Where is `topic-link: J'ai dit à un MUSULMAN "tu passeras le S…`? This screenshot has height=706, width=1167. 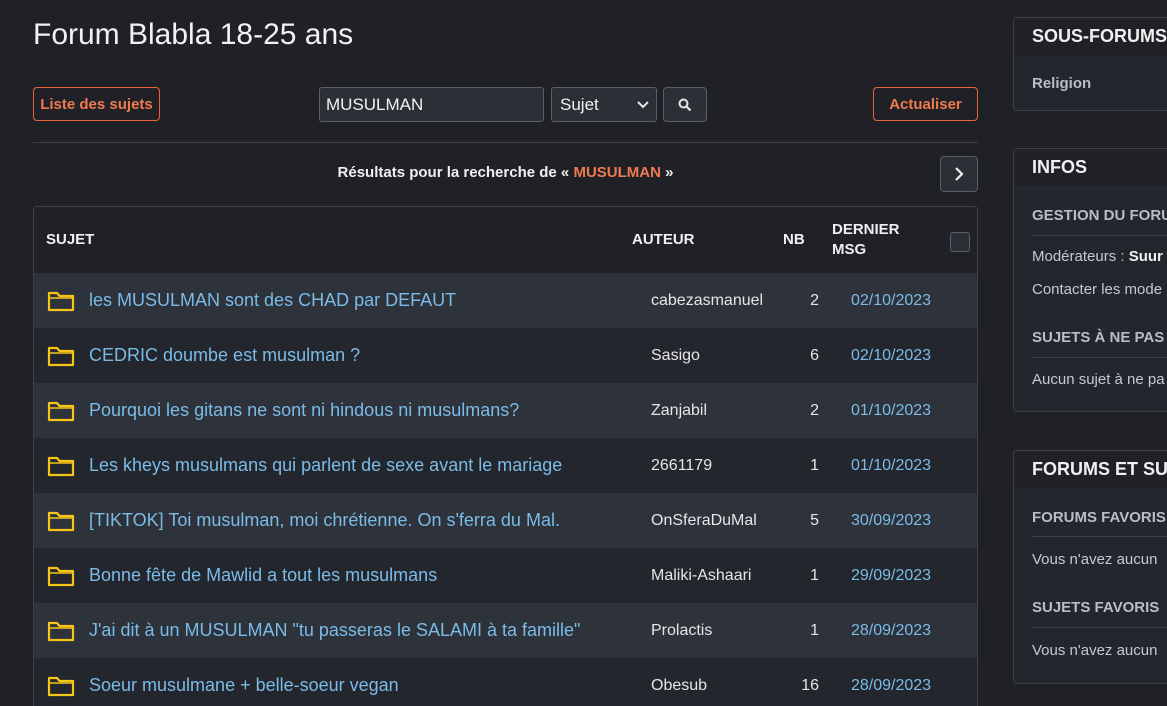 topic-link: J'ai dit à un MUSULMAN "tu passeras le S… is located at coordinates (334, 630).